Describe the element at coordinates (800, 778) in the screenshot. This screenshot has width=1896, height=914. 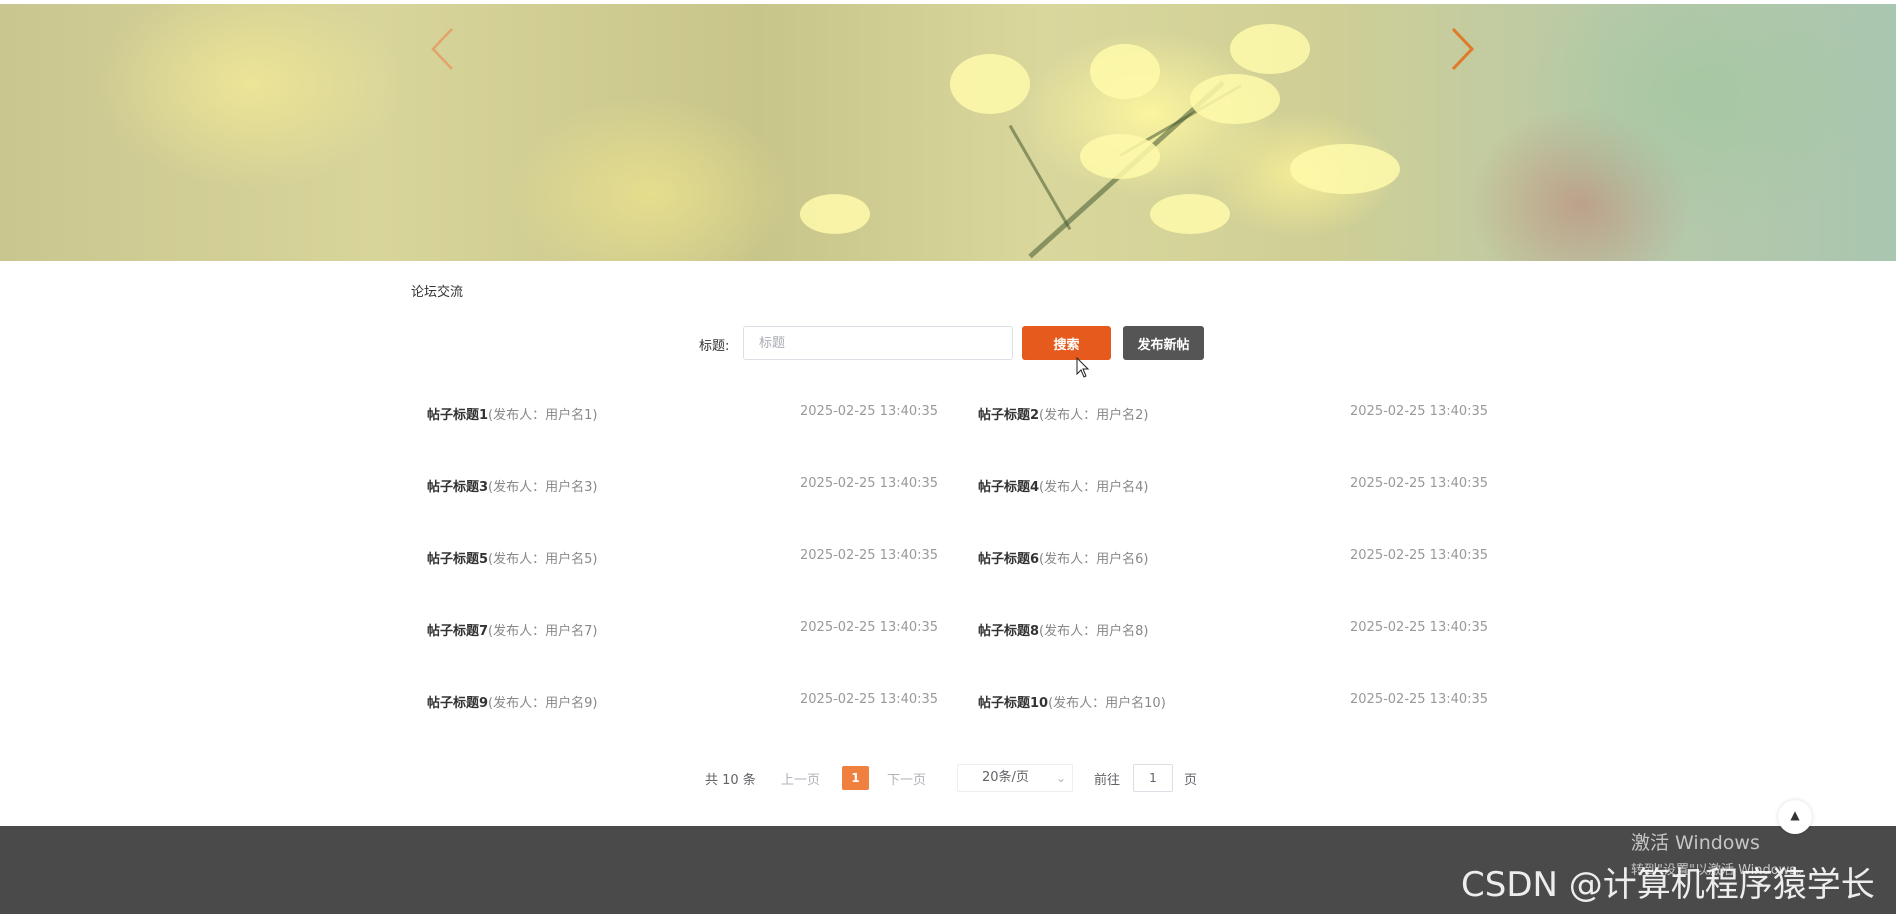
I see `pagination-prev-button: 上一页` at that location.